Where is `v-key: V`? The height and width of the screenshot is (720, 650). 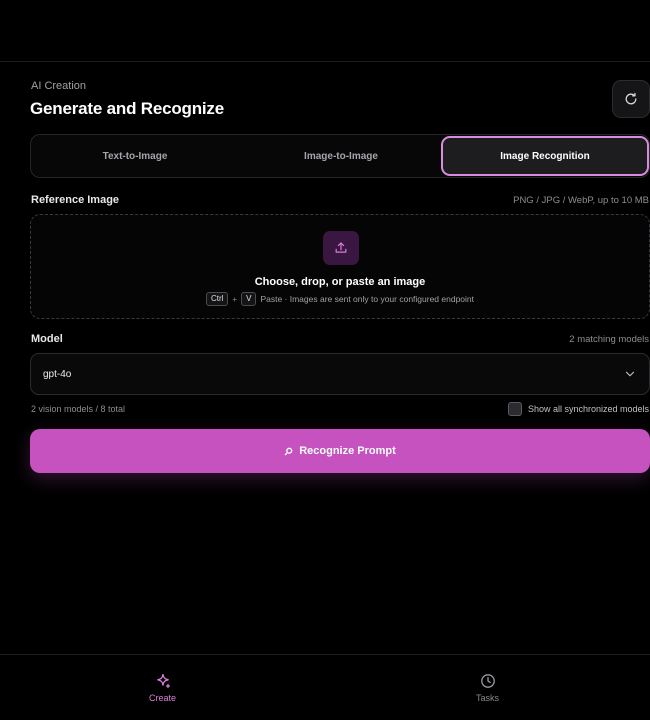 v-key: V is located at coordinates (249, 299).